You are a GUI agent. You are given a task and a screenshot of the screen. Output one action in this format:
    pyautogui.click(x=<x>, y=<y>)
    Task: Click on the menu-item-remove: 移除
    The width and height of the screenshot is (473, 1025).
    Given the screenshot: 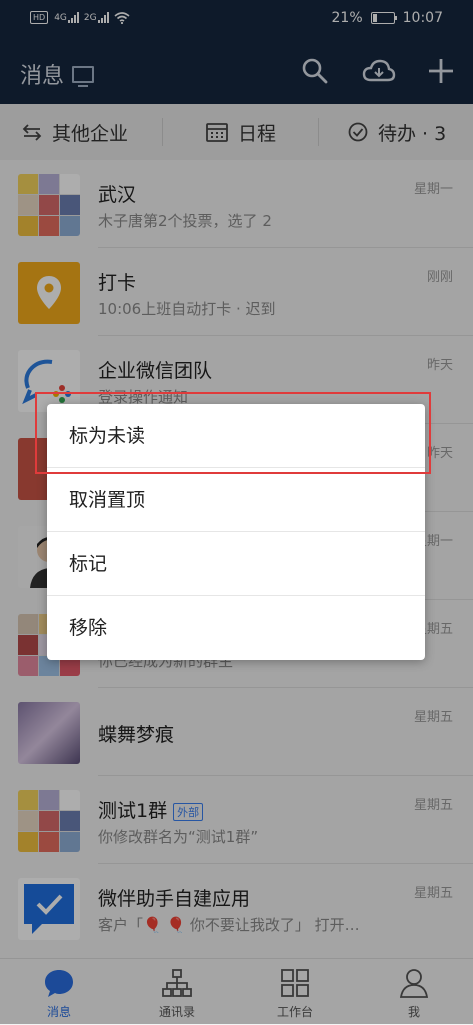 What is the action you would take?
    pyautogui.click(x=236, y=628)
    